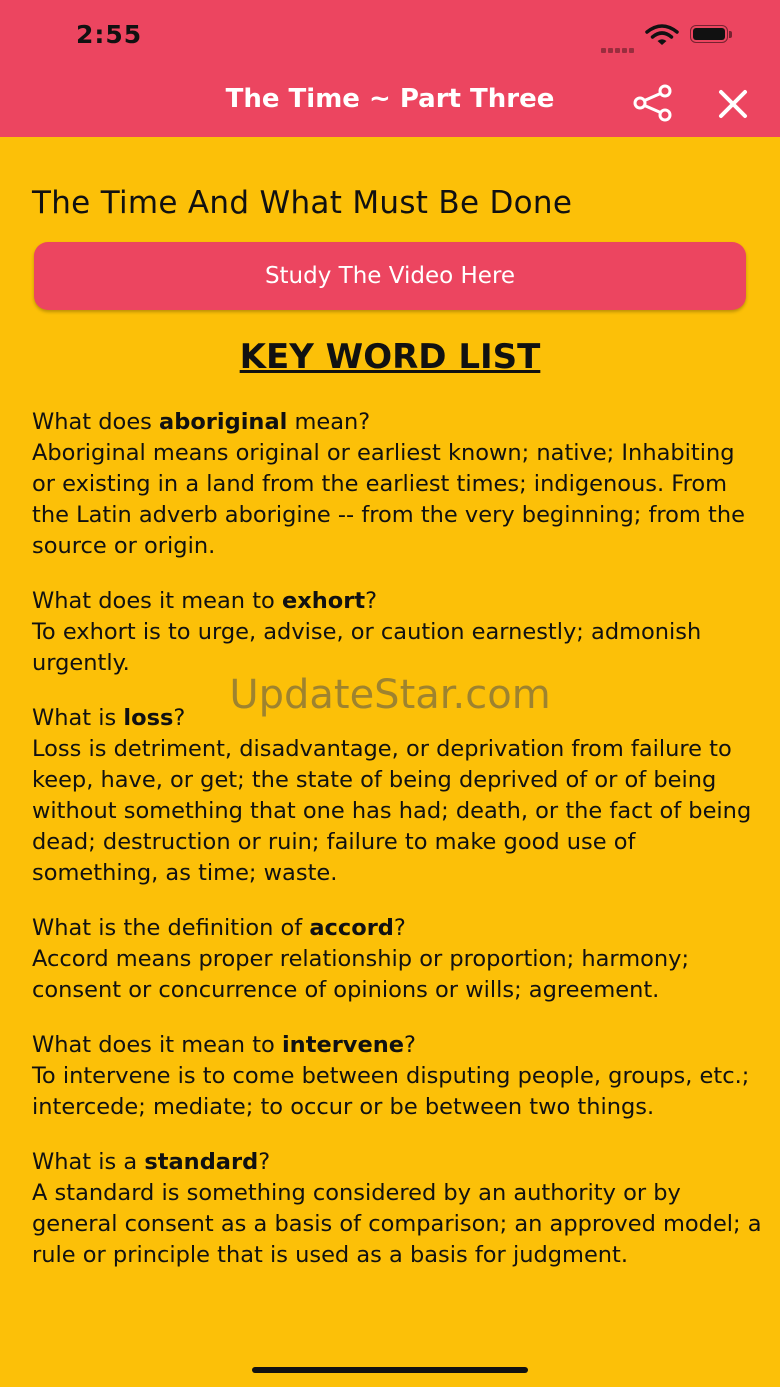 This screenshot has width=780, height=1387. What do you see at coordinates (390, 1370) in the screenshot?
I see `home-indicator` at bounding box center [390, 1370].